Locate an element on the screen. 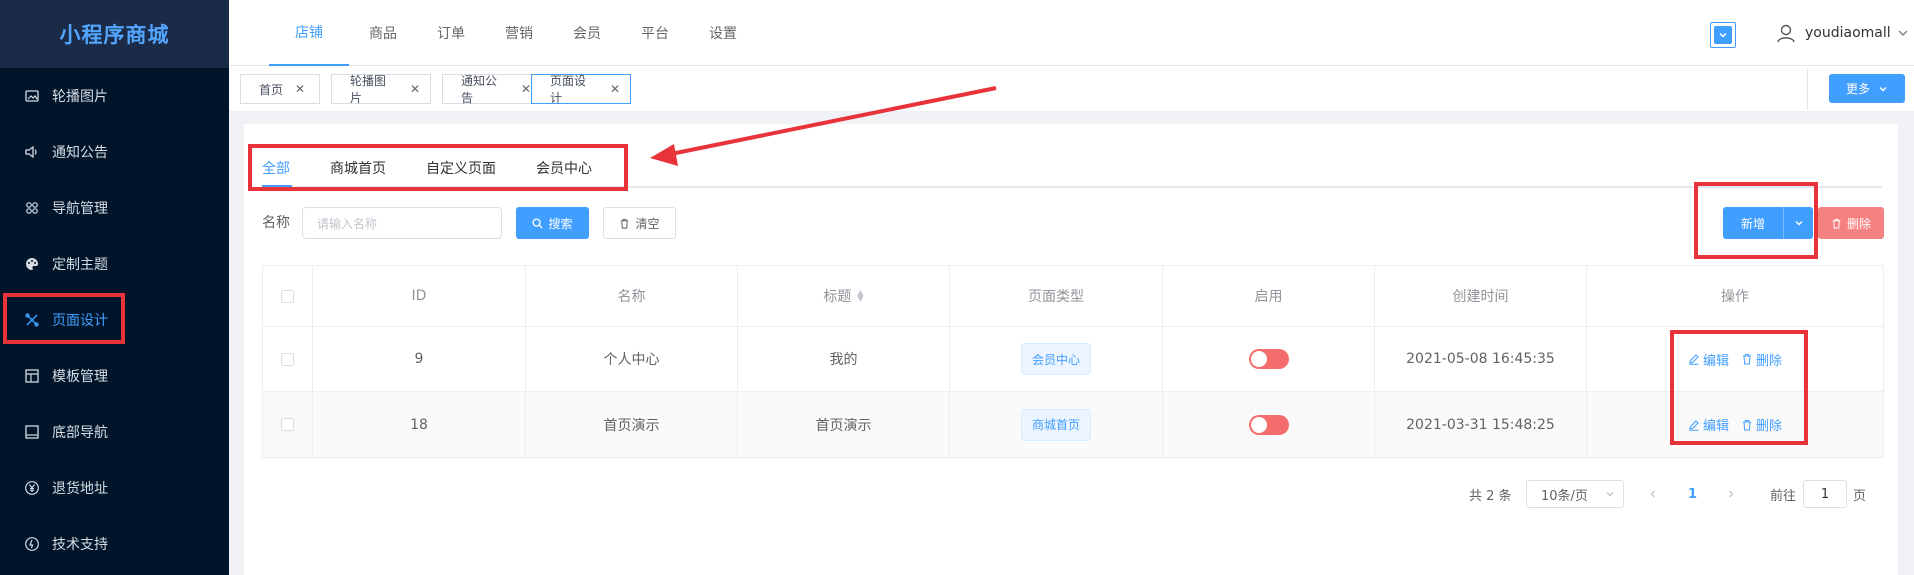 This screenshot has height=575, width=1914. next-page-button is located at coordinates (1731, 494).